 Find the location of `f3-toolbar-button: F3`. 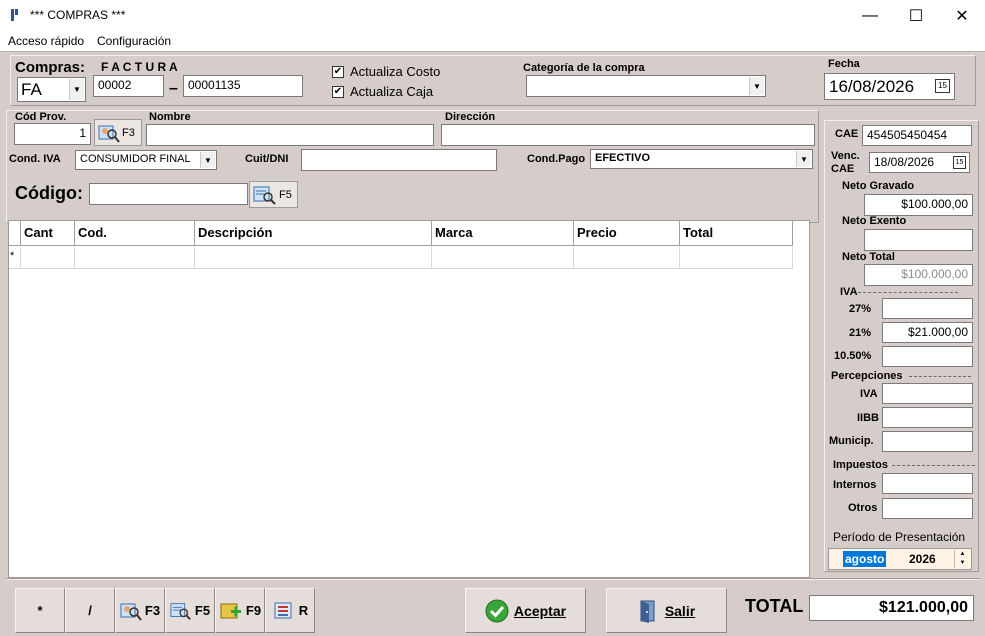

f3-toolbar-button: F3 is located at coordinates (140, 610).